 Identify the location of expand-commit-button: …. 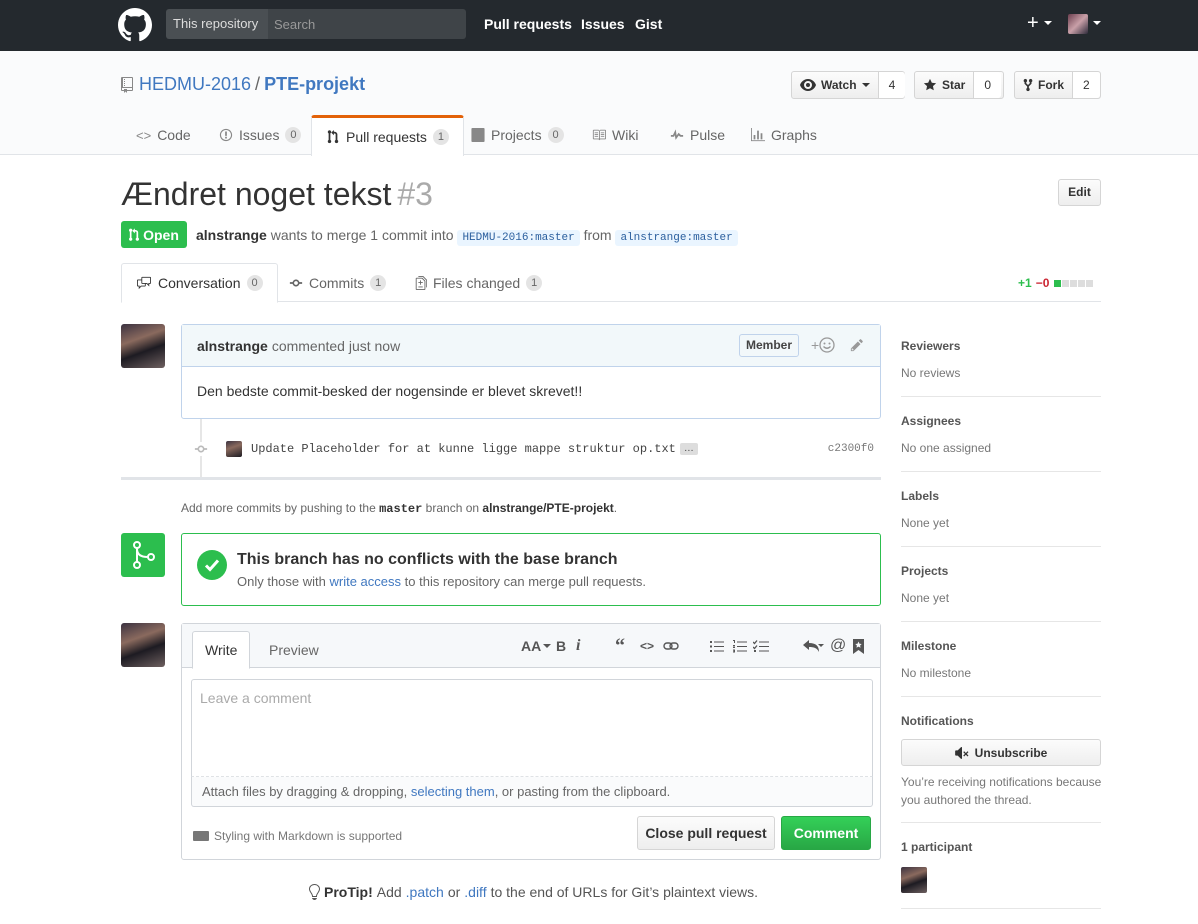
(688, 449).